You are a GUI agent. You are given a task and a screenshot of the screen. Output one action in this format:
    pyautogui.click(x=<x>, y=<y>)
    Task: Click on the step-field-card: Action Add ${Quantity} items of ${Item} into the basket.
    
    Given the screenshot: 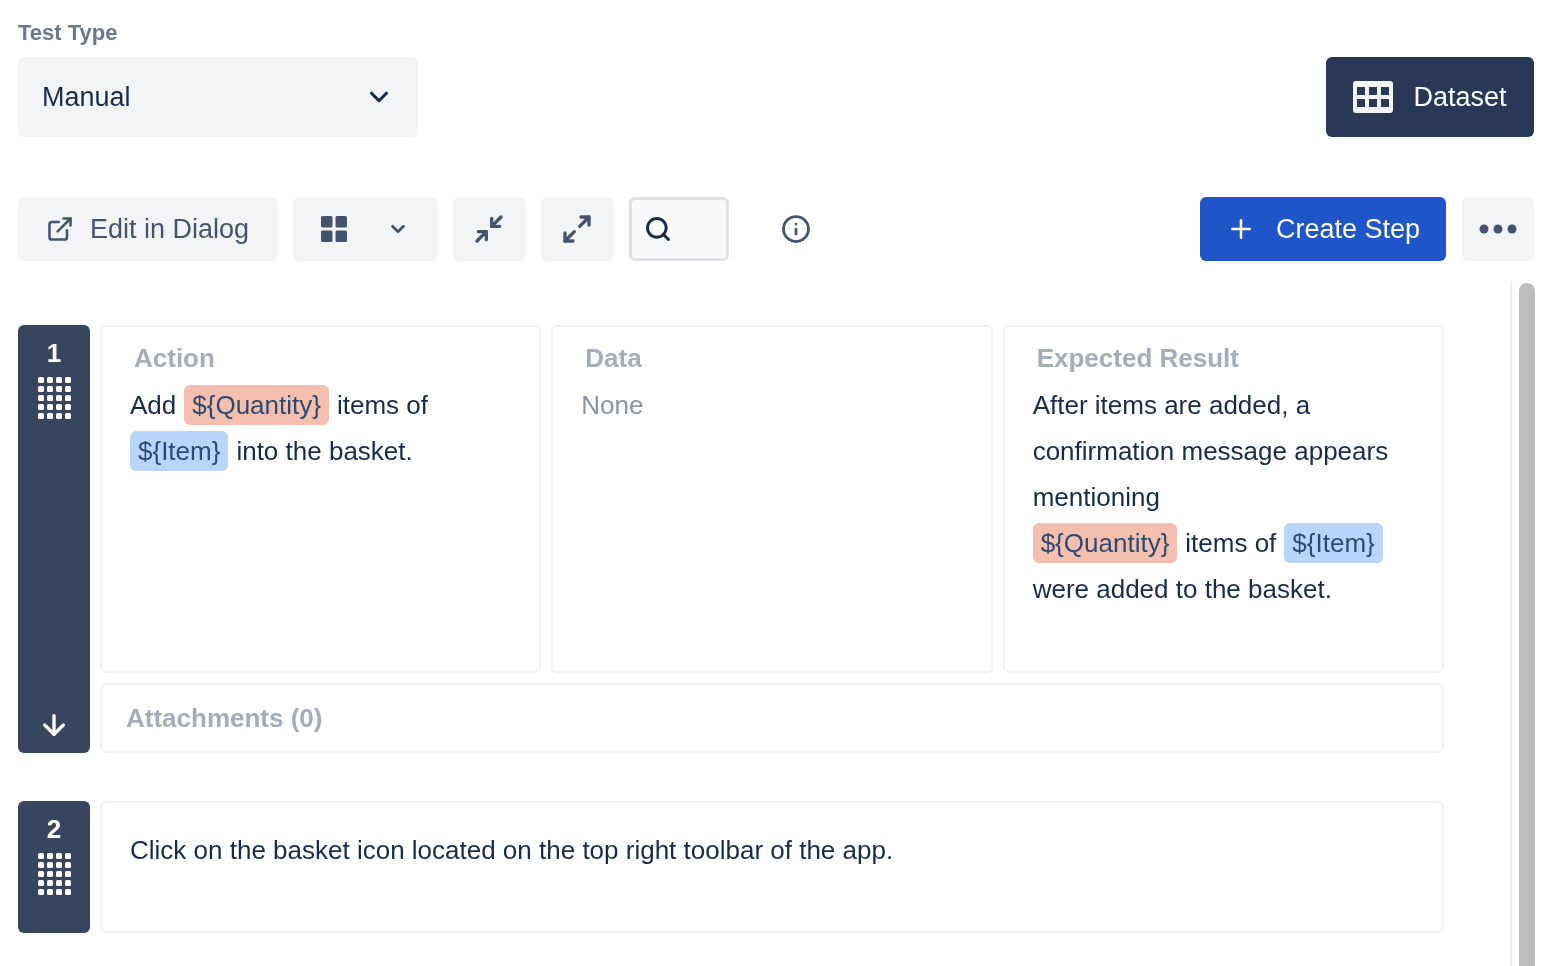 What is the action you would take?
    pyautogui.click(x=321, y=499)
    